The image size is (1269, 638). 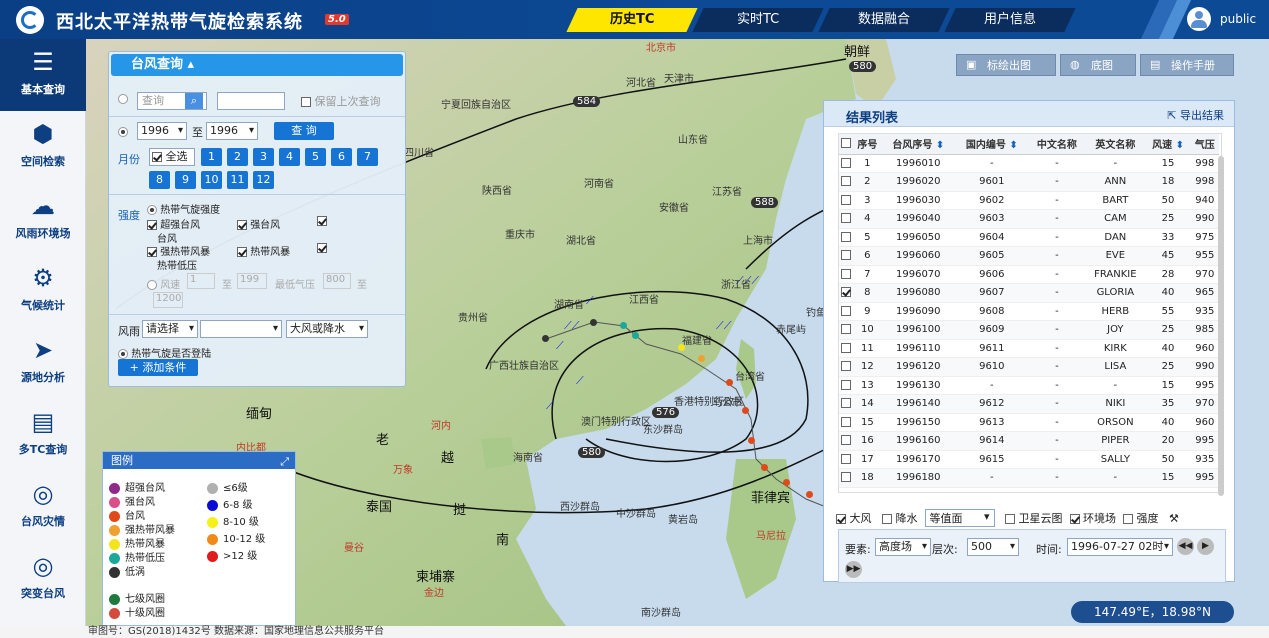 What do you see at coordinates (252, 281) in the screenshot?
I see `wind-speed-to: 199` at bounding box center [252, 281].